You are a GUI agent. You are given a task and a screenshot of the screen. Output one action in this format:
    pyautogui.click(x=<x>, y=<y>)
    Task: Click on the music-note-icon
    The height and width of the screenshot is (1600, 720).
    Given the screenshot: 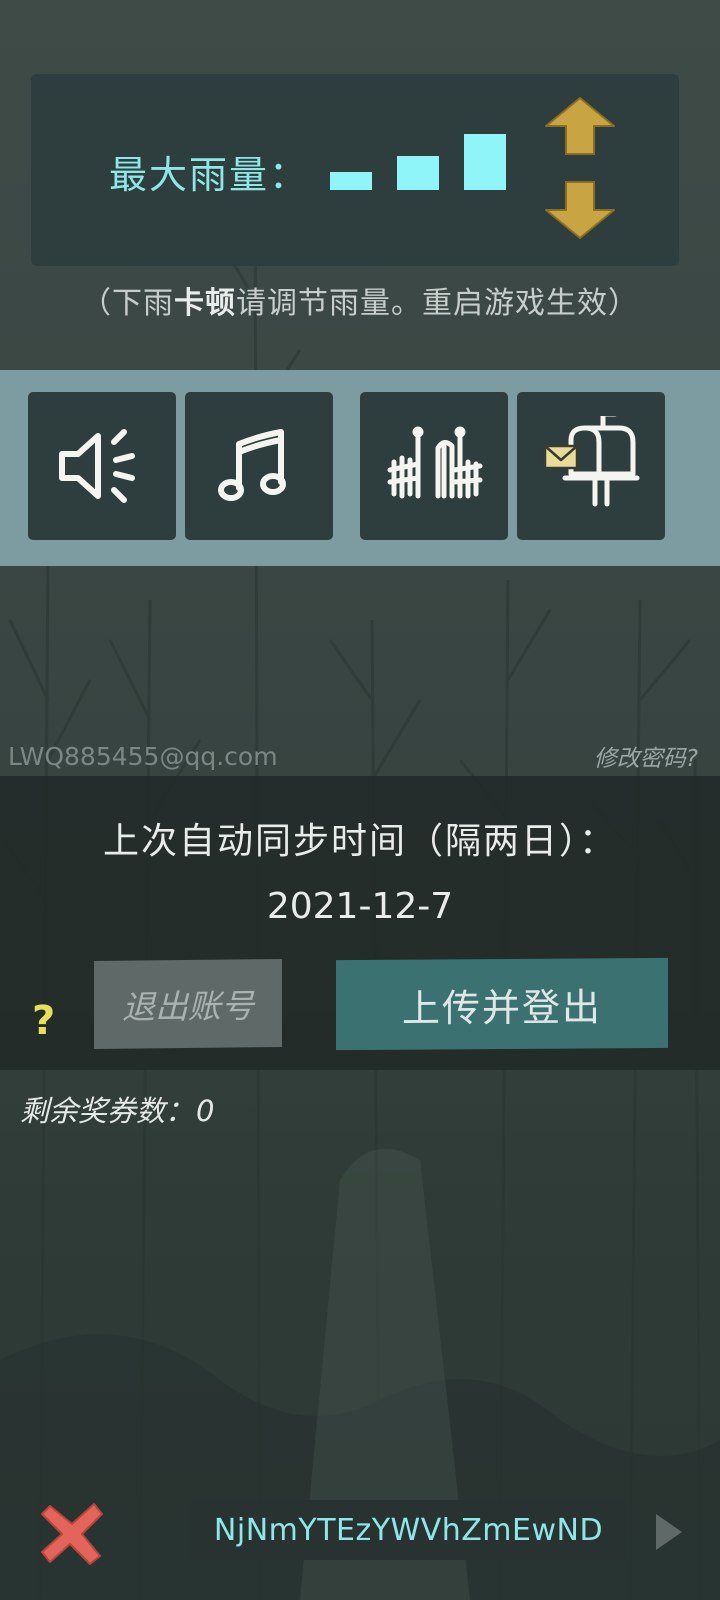 What is the action you would take?
    pyautogui.click(x=252, y=465)
    